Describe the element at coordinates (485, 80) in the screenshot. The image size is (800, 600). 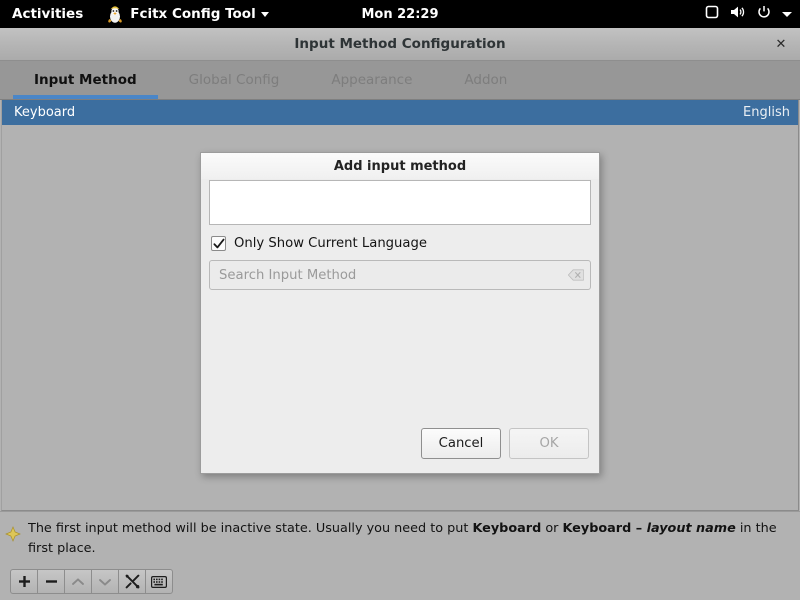
I see `tab-addon: Addon` at that location.